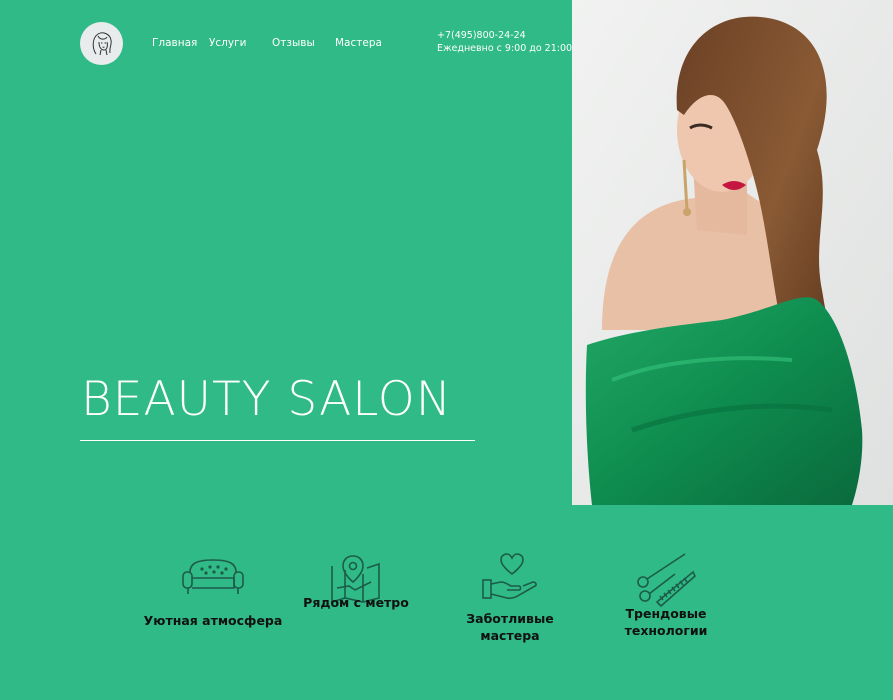 This screenshot has width=893, height=700. I want to click on feature-label: Рядом с метро, so click(356, 602).